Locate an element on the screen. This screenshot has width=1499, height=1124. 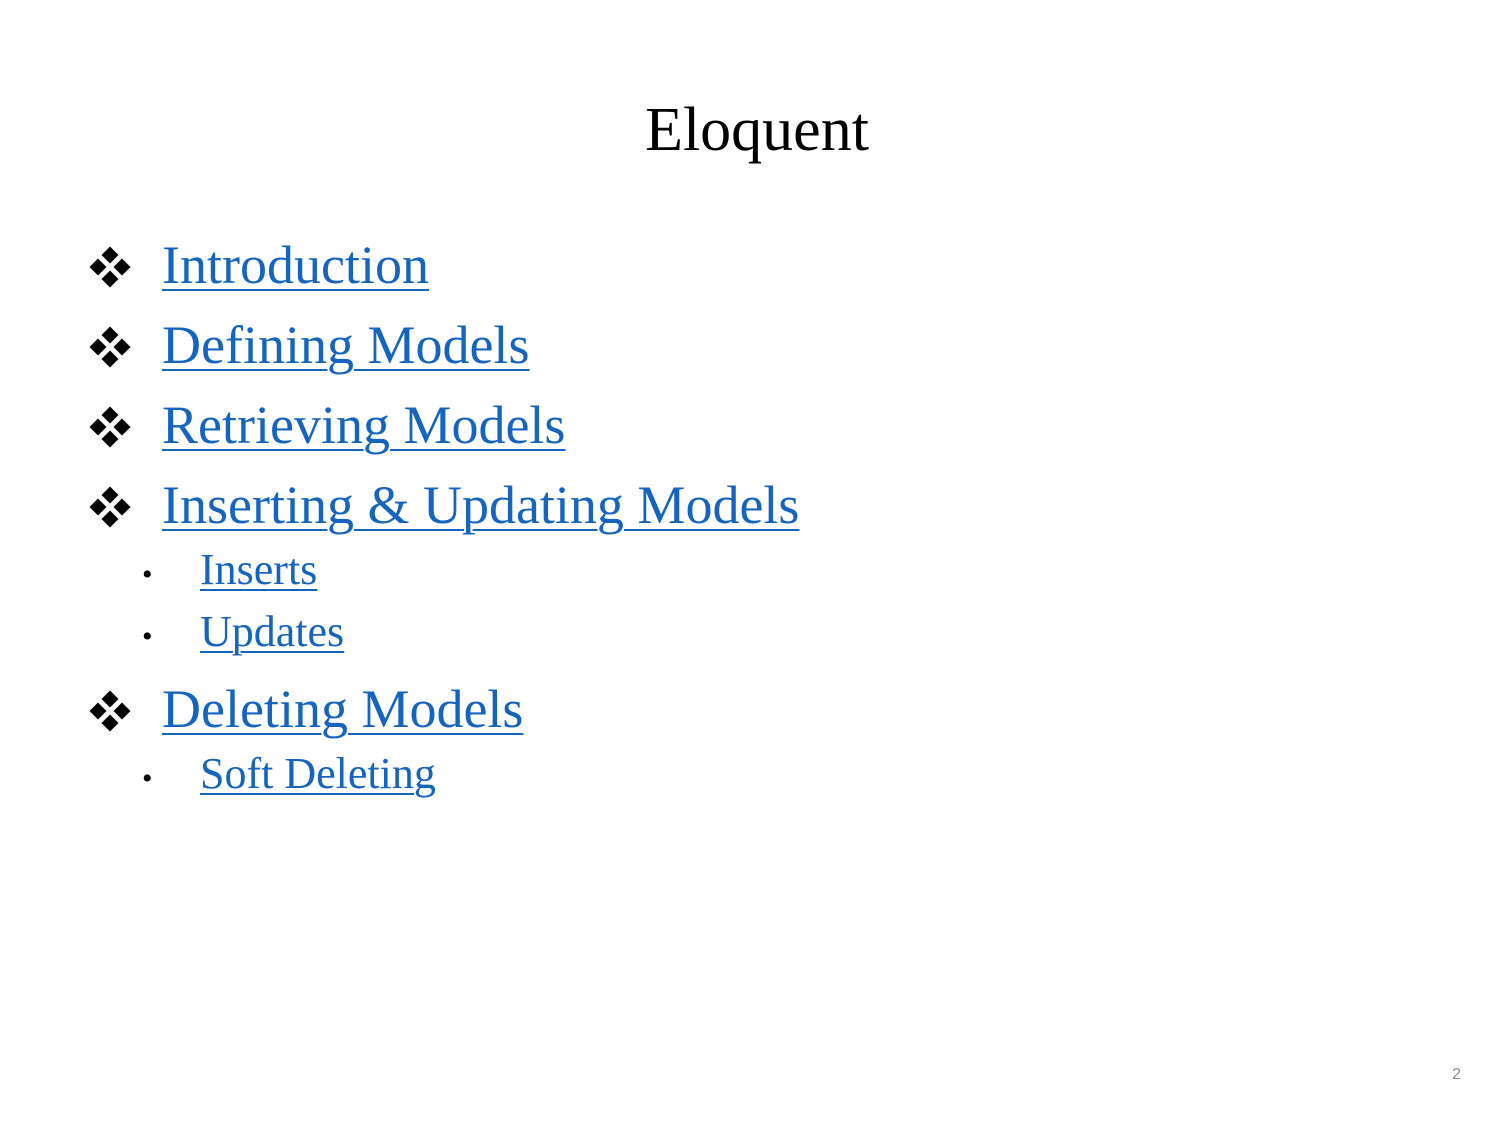
link-deleting-models: Deleting Models is located at coordinates (342, 709).